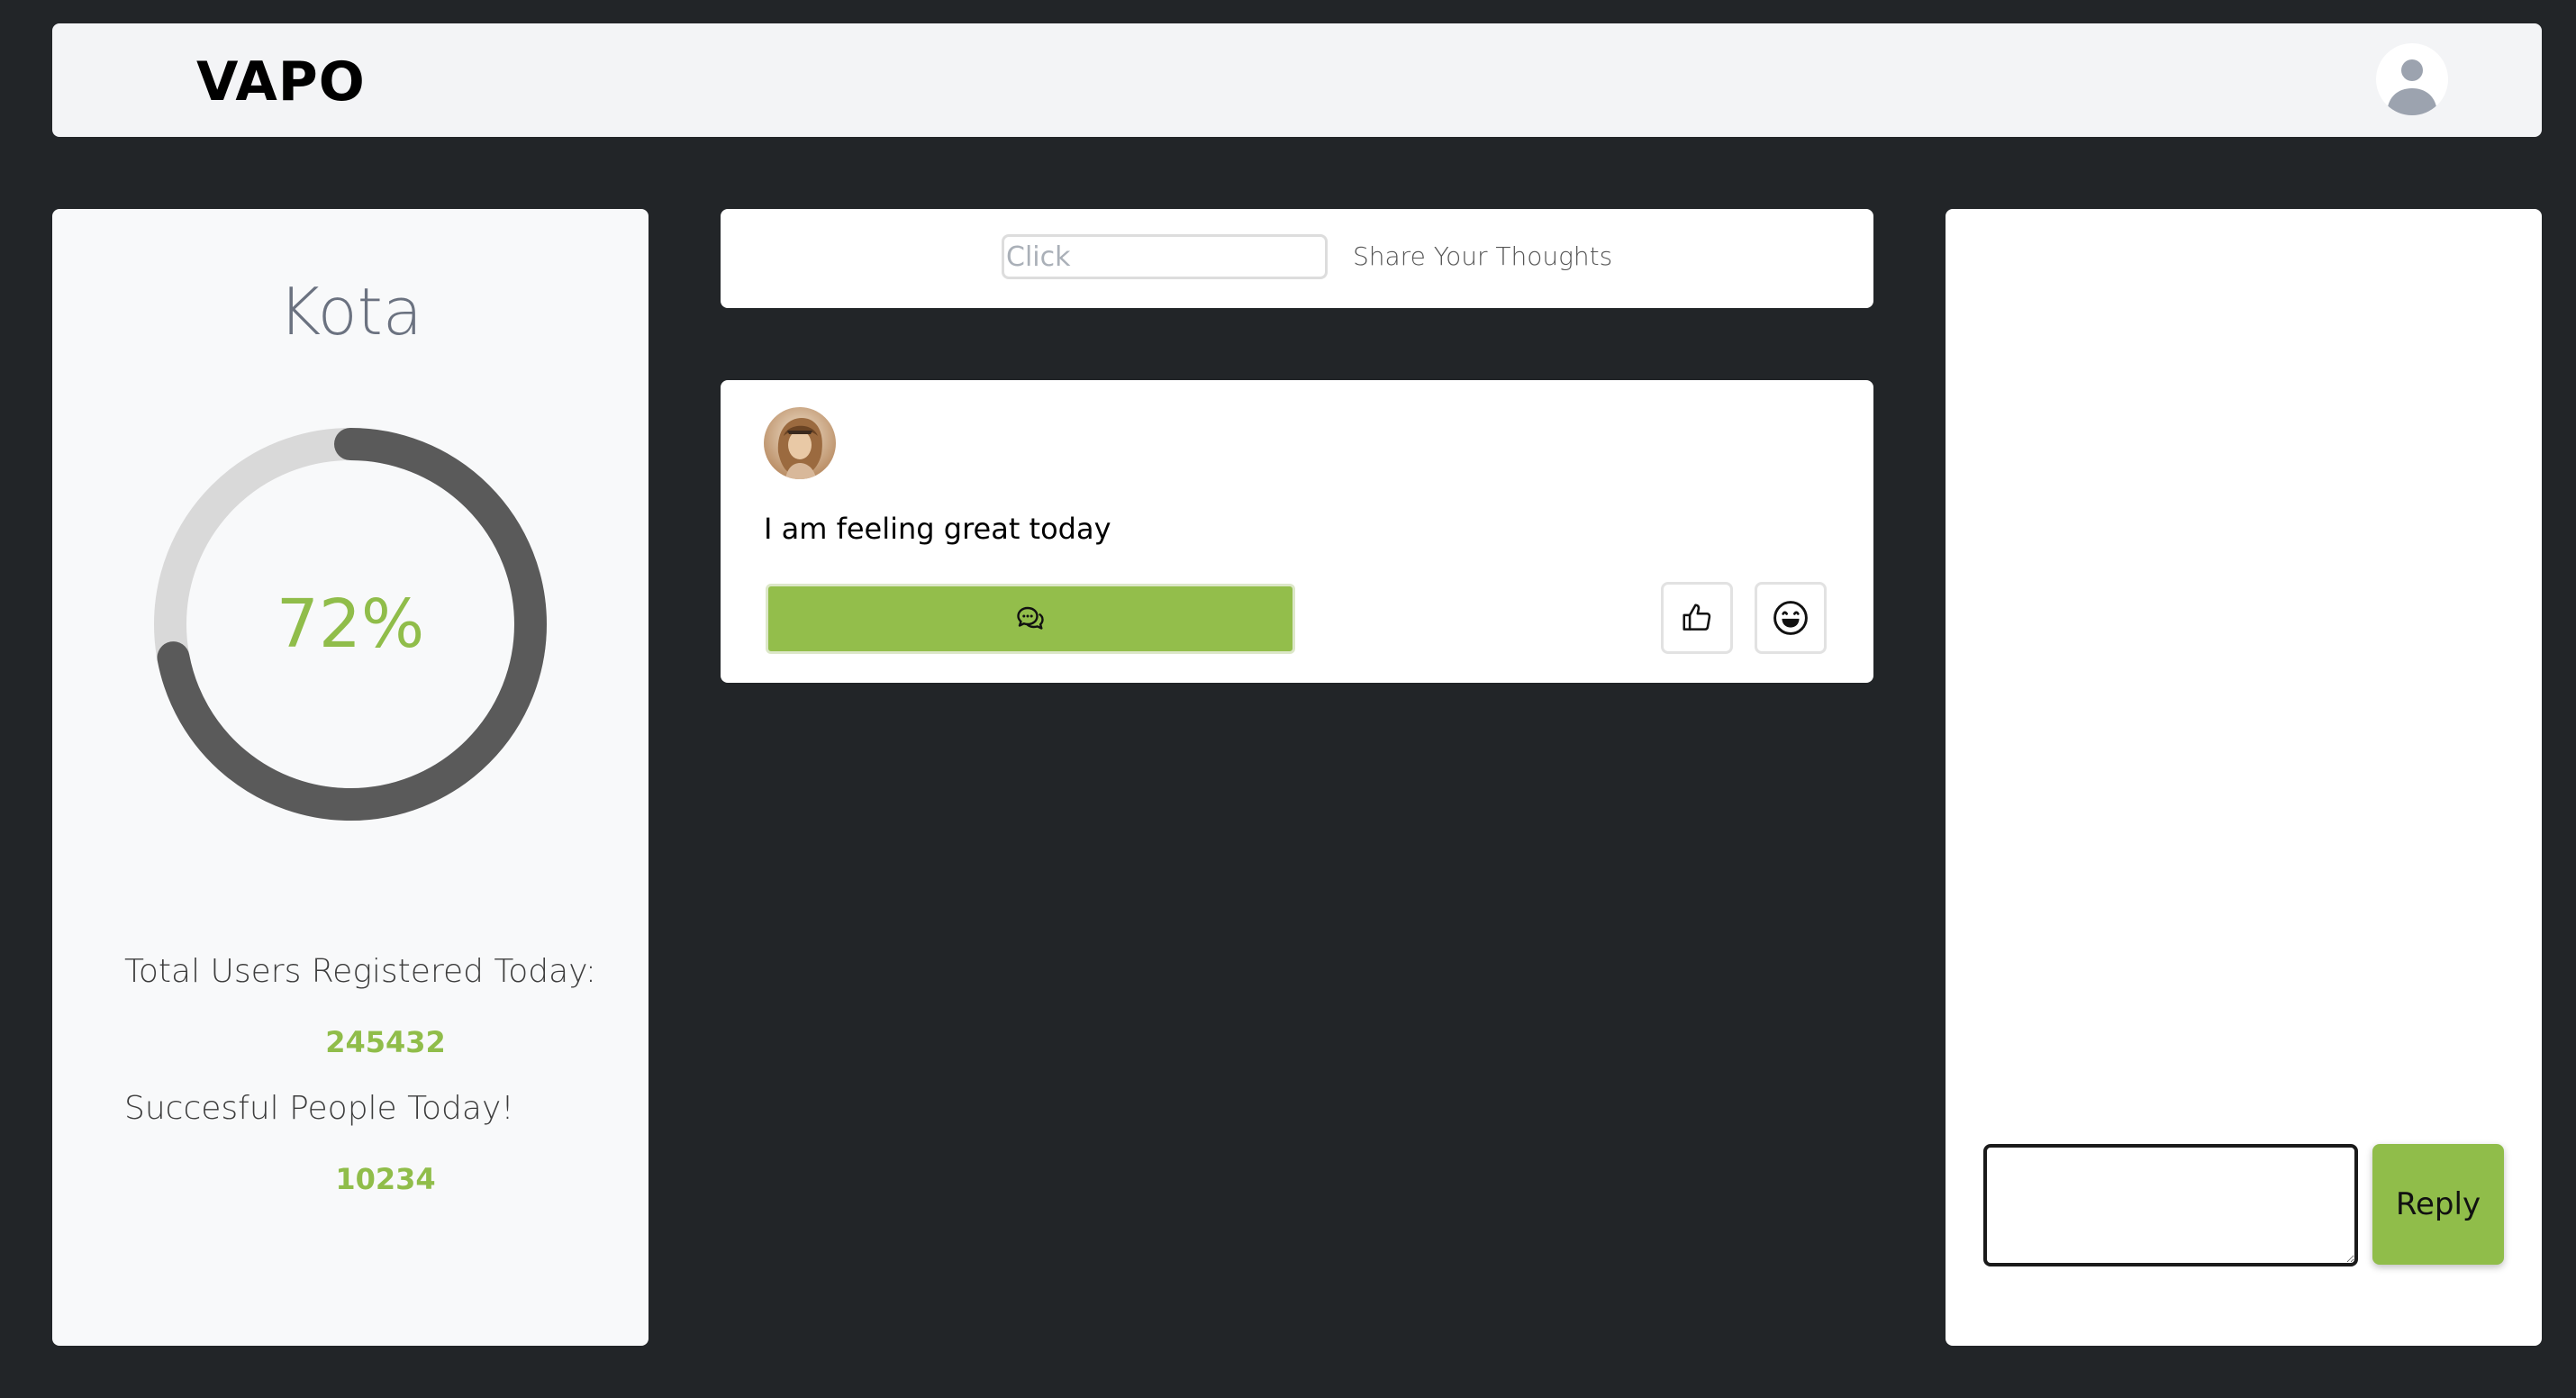 This screenshot has height=1398, width=2576. Describe the element at coordinates (350, 312) in the screenshot. I see `city-name: Kota` at that location.